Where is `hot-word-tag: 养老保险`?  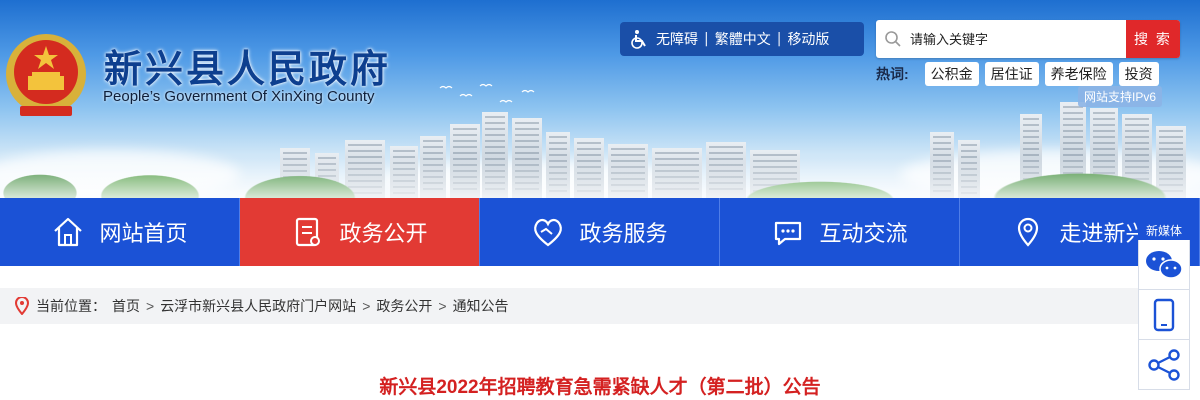 hot-word-tag: 养老保险 is located at coordinates (1078, 74).